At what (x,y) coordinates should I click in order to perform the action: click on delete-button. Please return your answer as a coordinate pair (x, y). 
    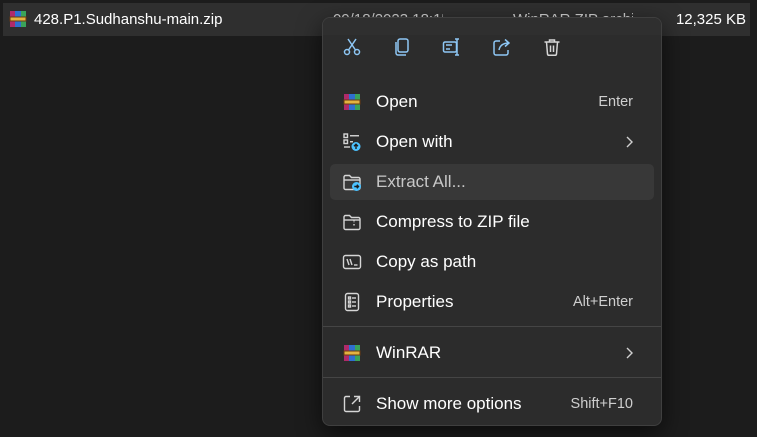
    Looking at the image, I should click on (552, 47).